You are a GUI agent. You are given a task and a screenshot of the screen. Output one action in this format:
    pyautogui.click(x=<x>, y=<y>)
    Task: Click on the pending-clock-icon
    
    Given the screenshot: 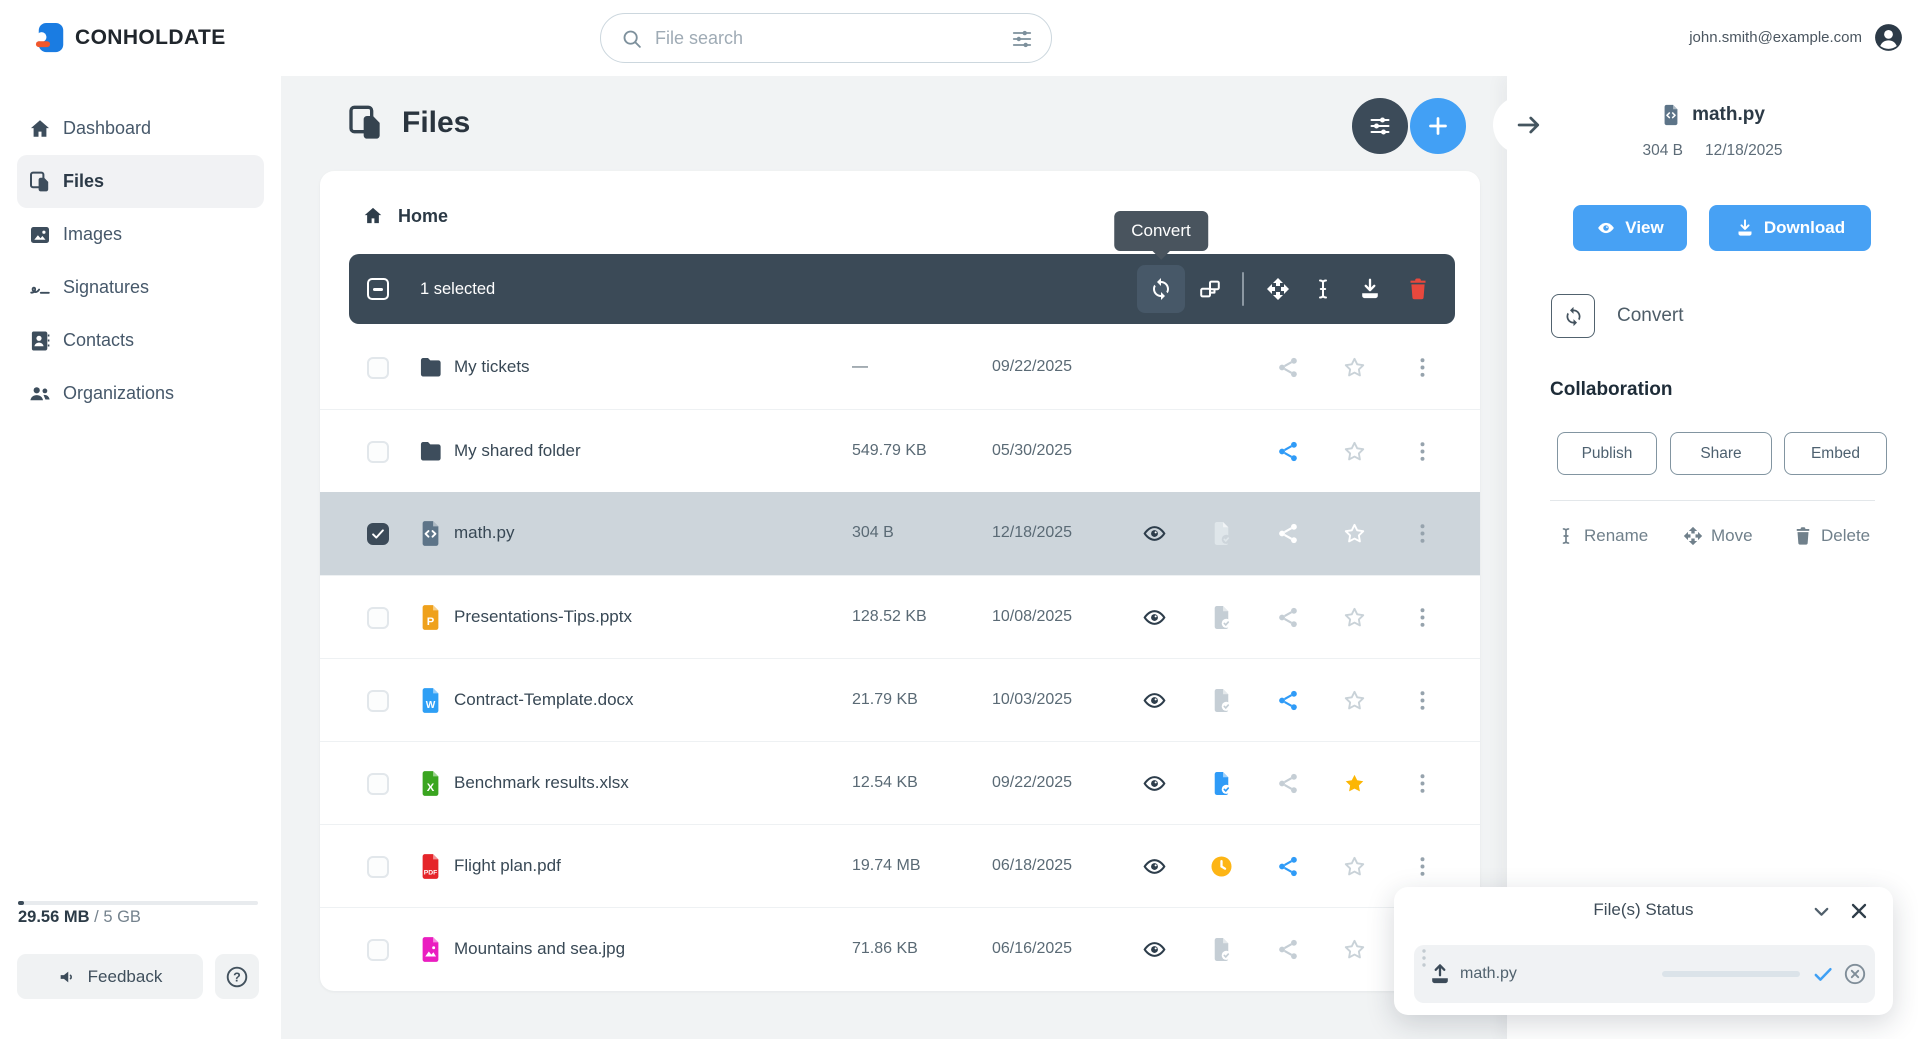 What is the action you would take?
    pyautogui.click(x=1221, y=866)
    